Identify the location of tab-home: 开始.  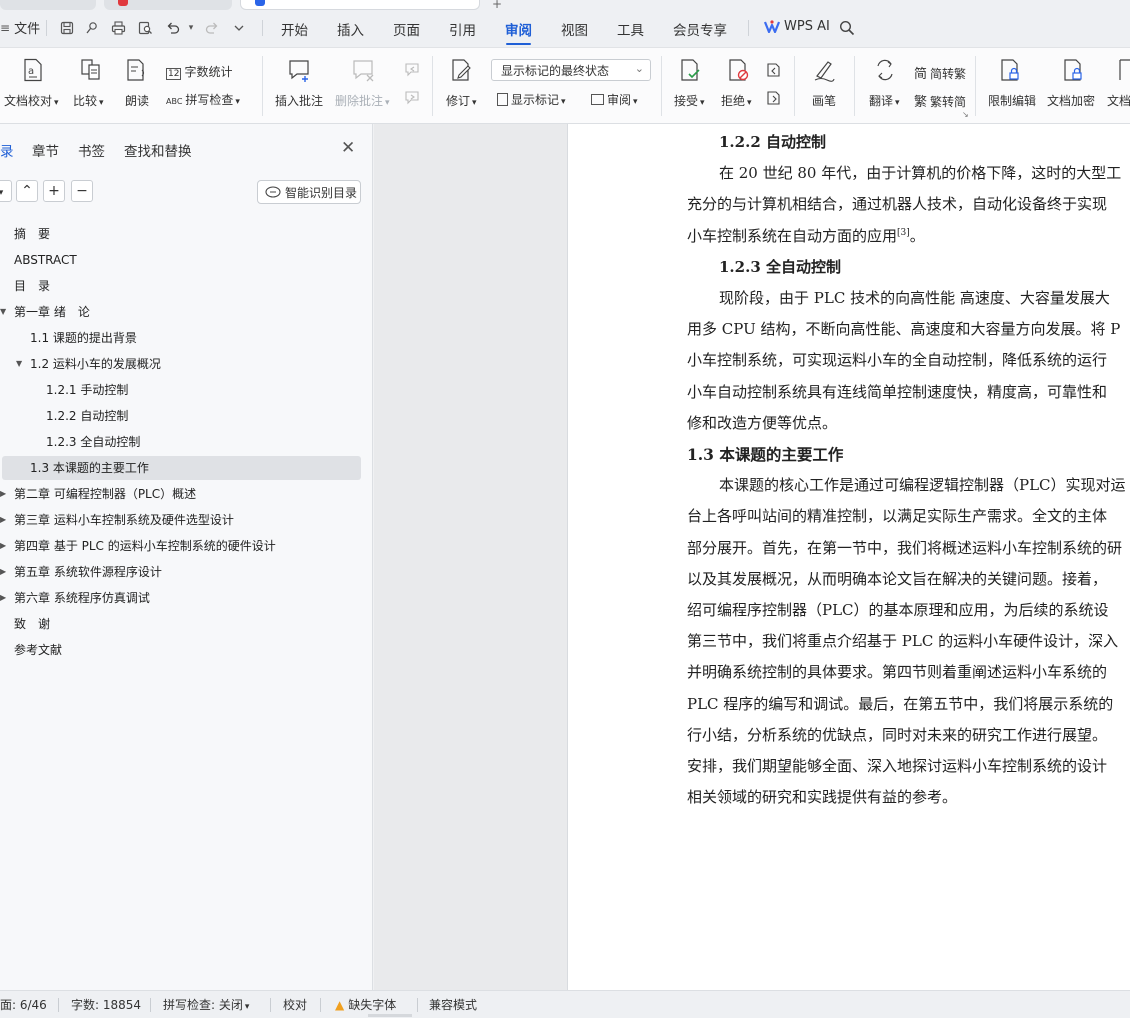
(294, 29).